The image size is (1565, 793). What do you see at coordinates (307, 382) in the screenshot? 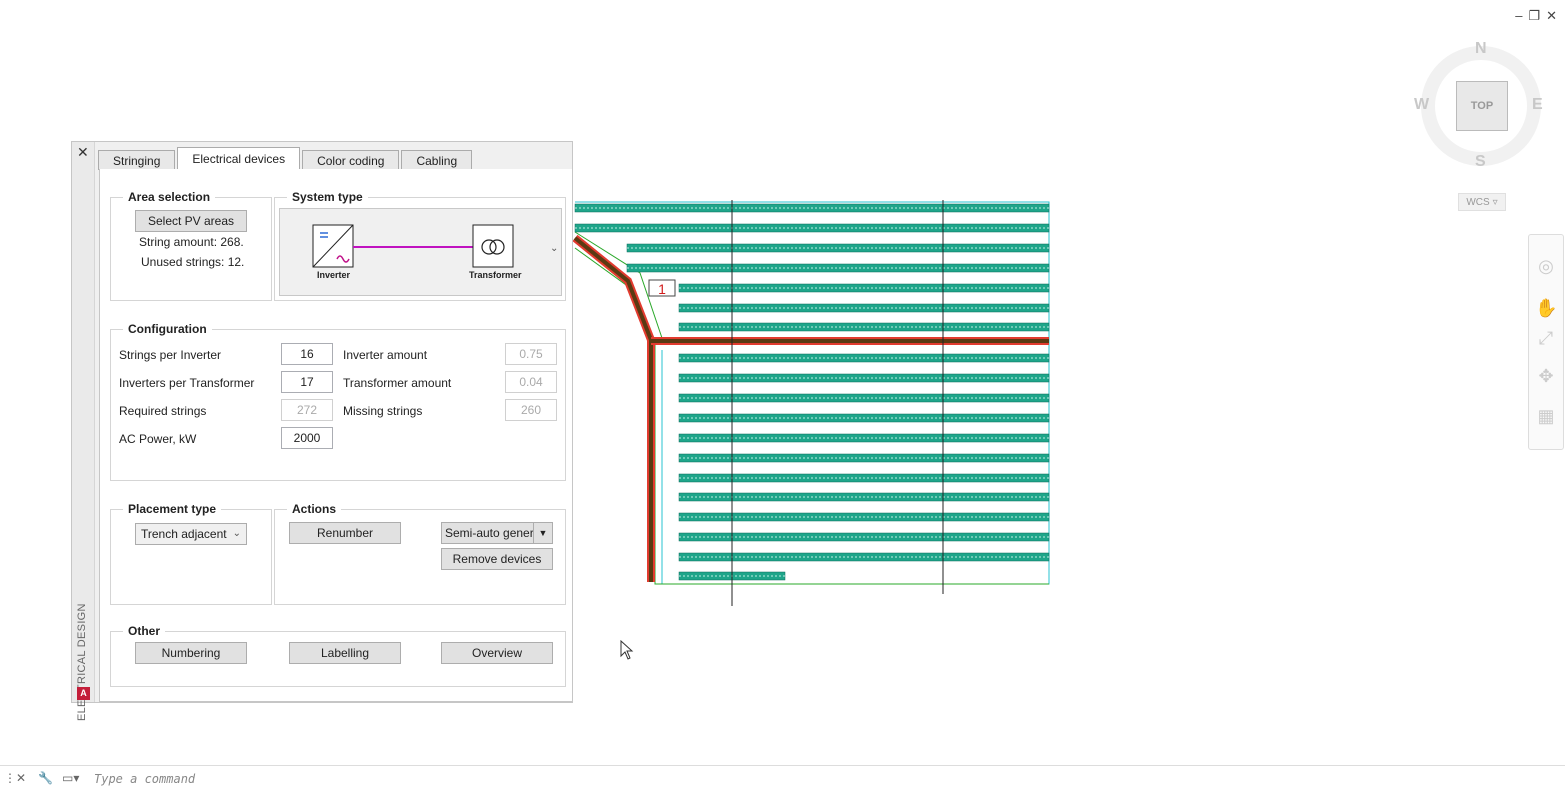
I see `inverters-per-transformer-input: 17` at bounding box center [307, 382].